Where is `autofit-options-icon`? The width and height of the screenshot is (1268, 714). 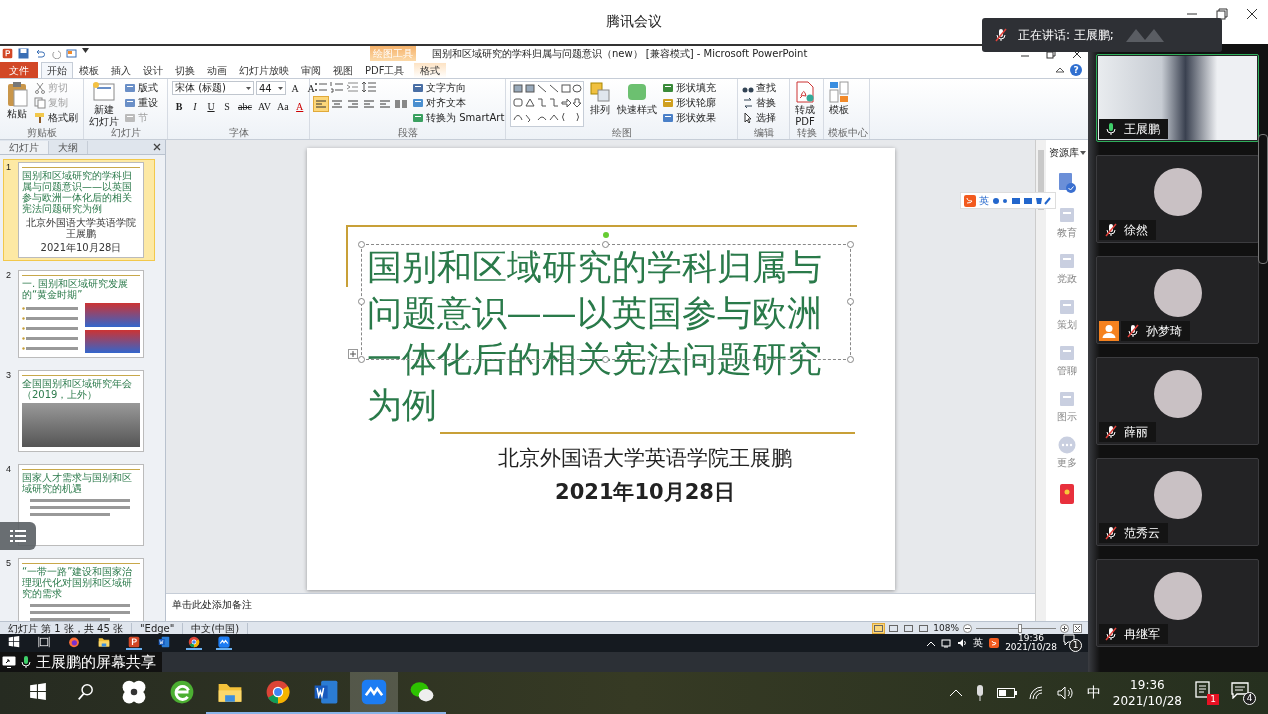
autofit-options-icon is located at coordinates (352, 354).